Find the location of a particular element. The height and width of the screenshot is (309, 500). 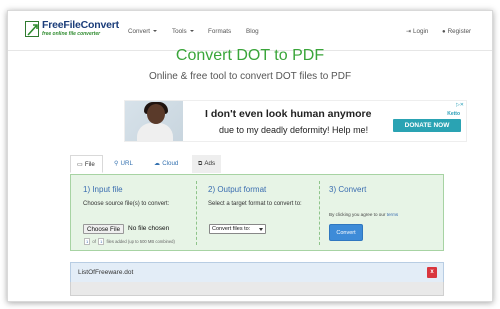

format-select: Convert files to: is located at coordinates (237, 229).